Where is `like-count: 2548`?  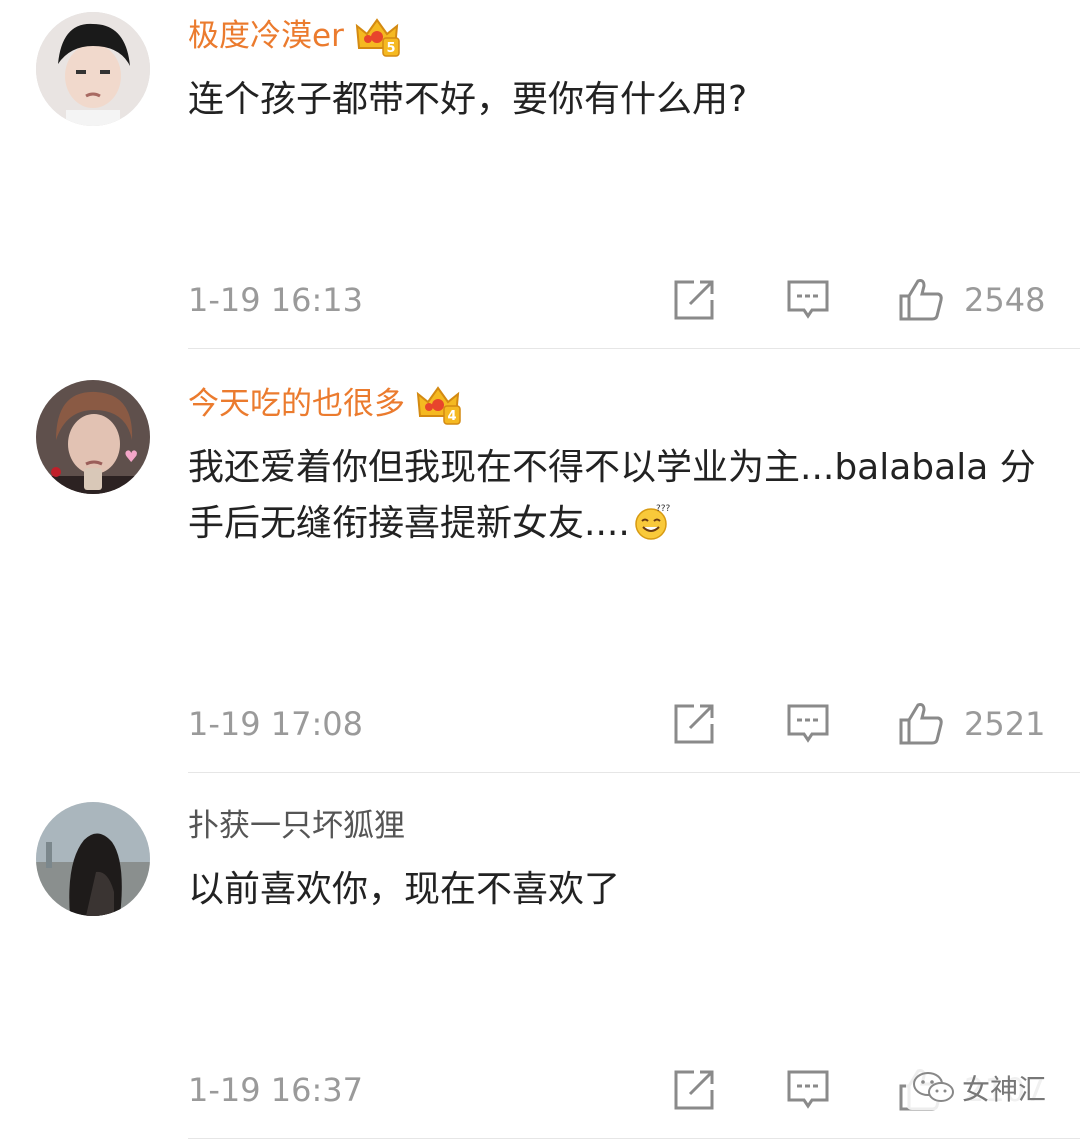
like-count: 2548 is located at coordinates (1005, 300).